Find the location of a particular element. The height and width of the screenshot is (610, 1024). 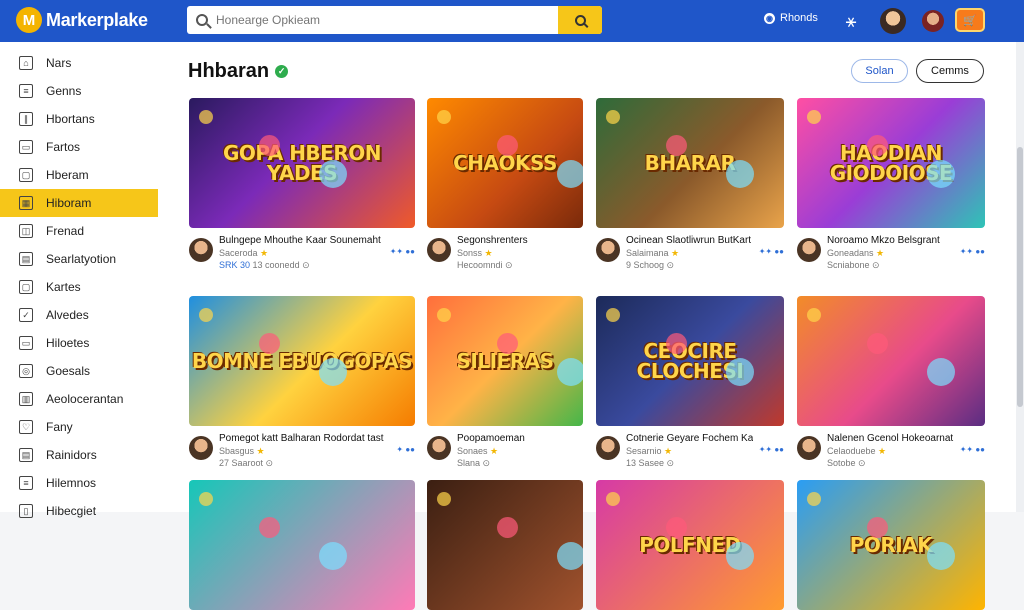

product-thumbnail: GOPA HBERON YADES is located at coordinates (302, 163).